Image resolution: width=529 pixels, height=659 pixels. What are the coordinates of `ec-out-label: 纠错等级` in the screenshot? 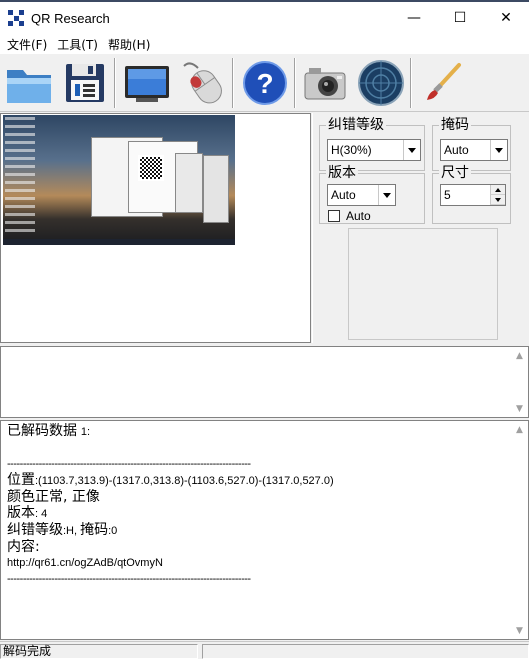 It's located at (35, 530).